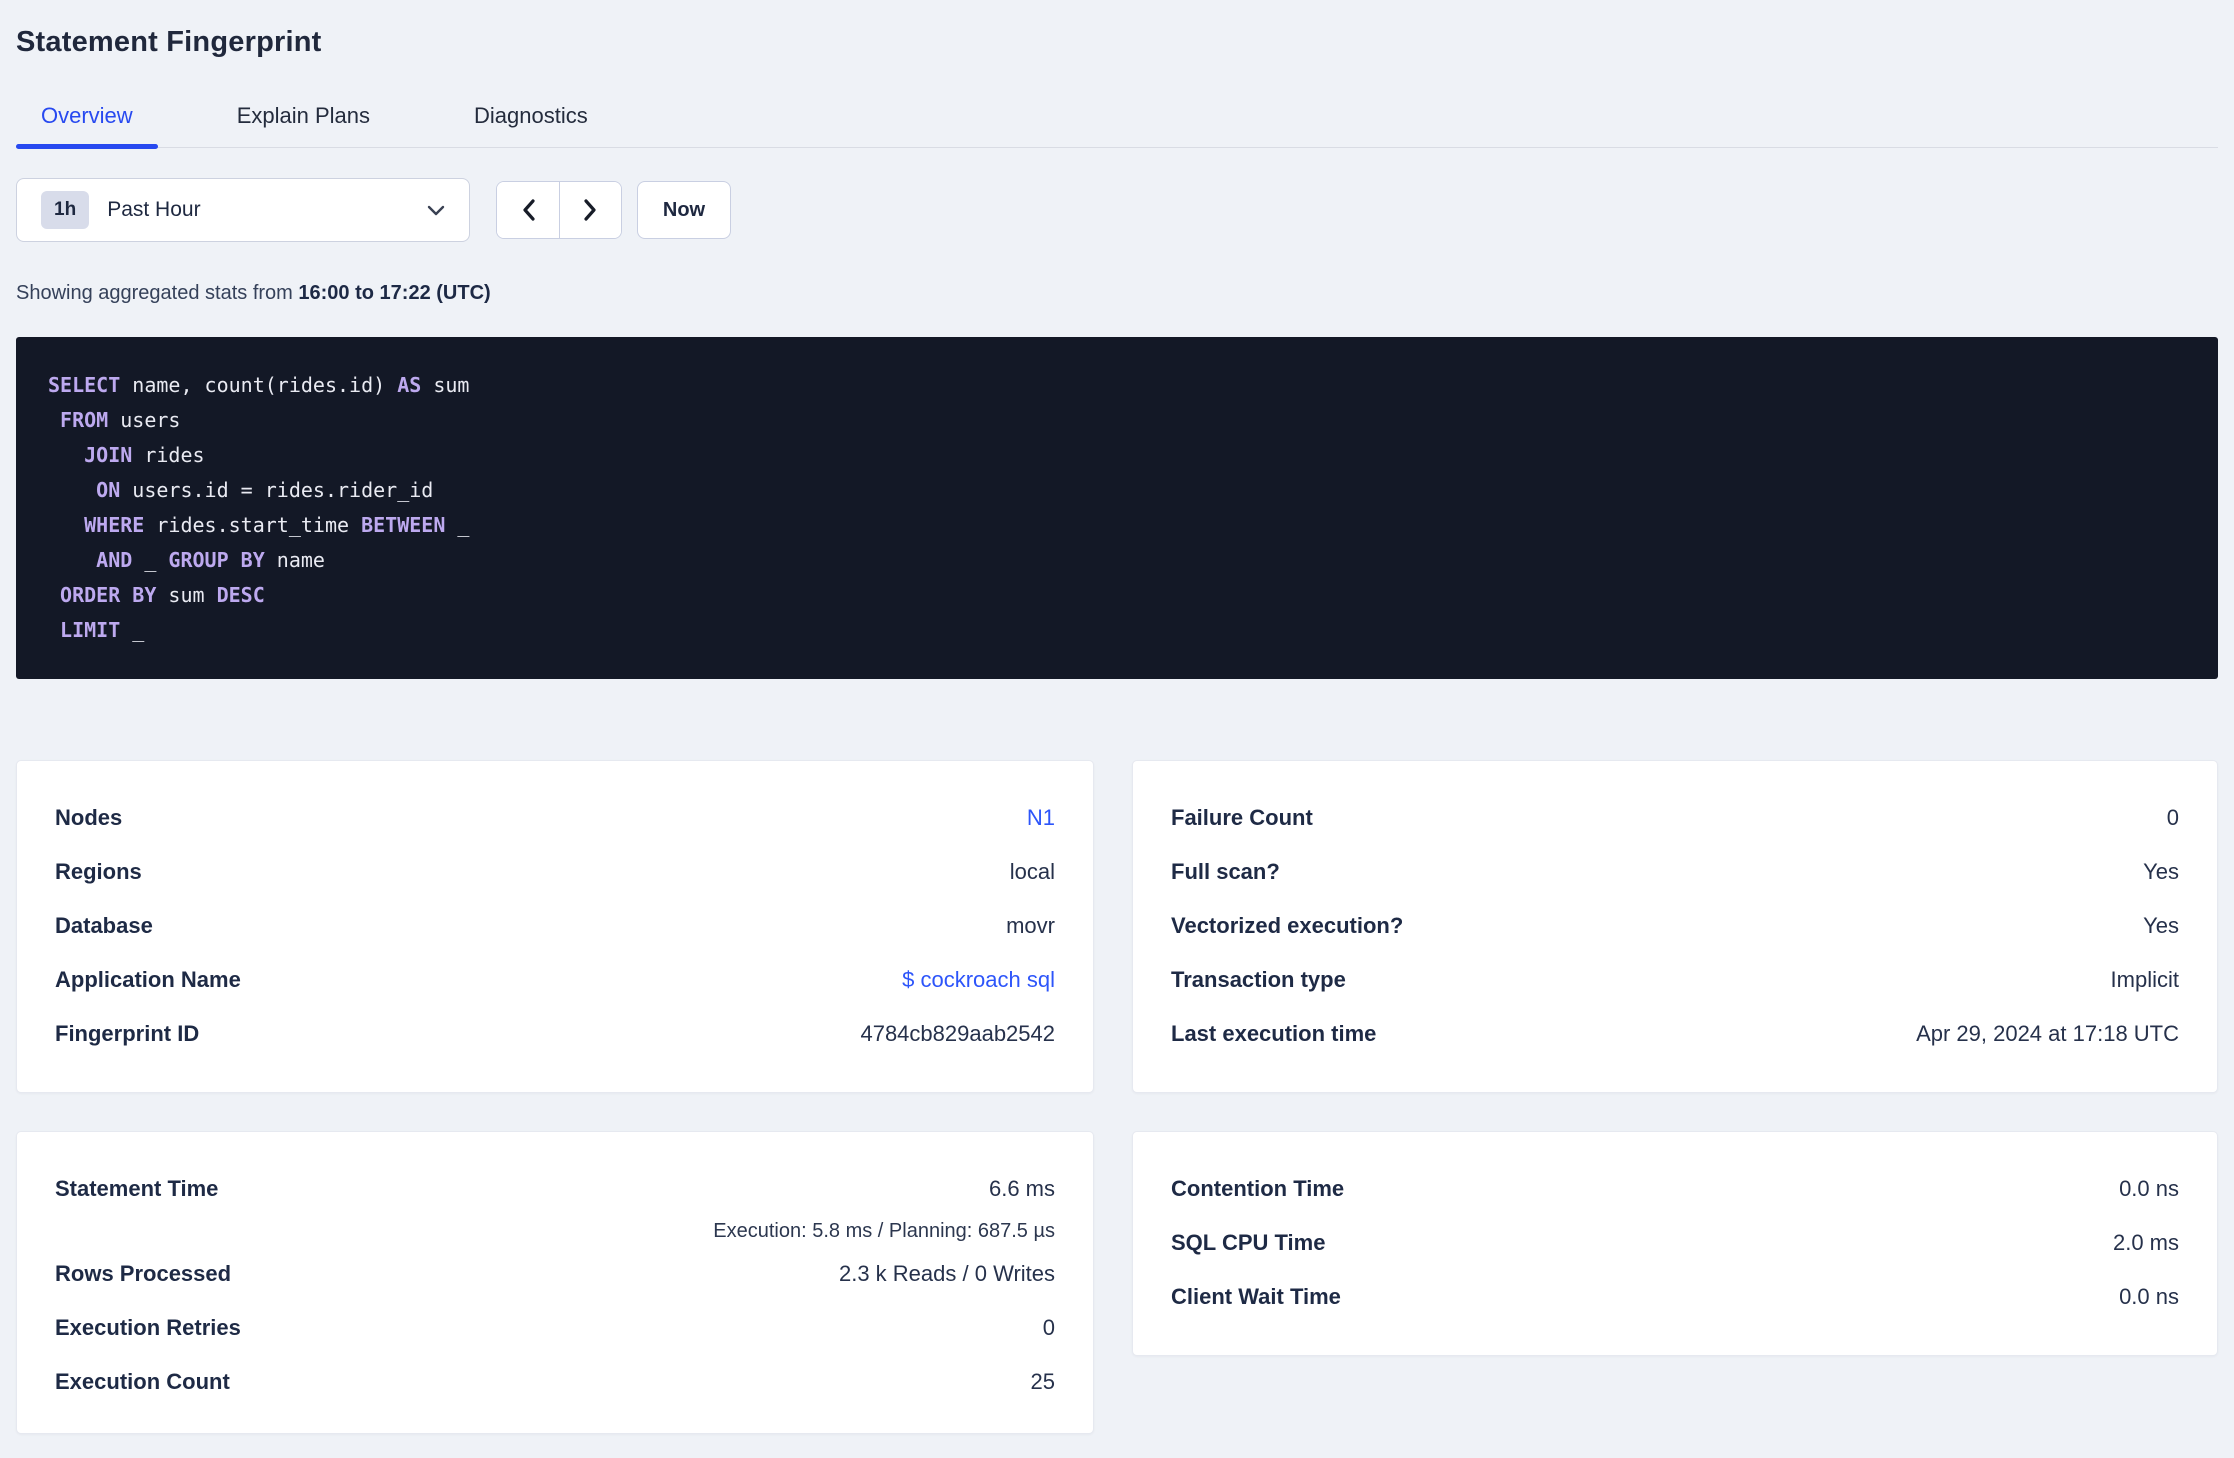 This screenshot has height=1458, width=2234. I want to click on value-text: movr, so click(1030, 925).